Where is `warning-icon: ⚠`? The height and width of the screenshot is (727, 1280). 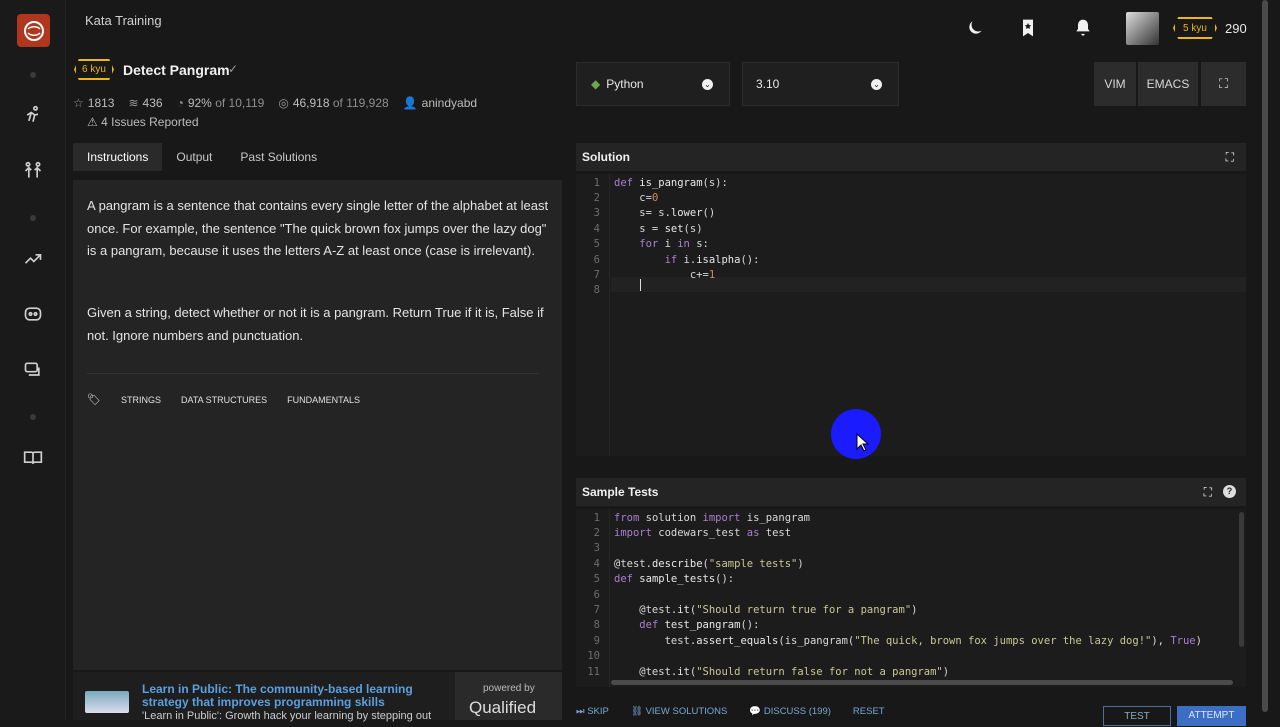 warning-icon: ⚠ is located at coordinates (92, 122).